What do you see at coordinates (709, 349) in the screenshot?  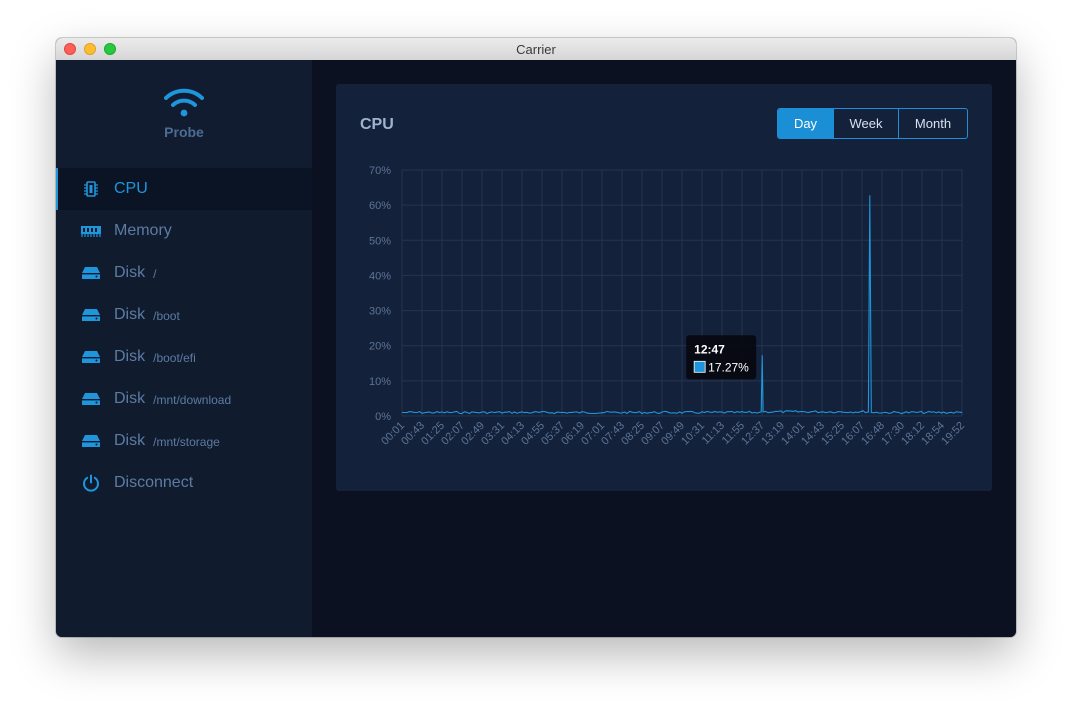 I see `tooltip-time: 12:47` at bounding box center [709, 349].